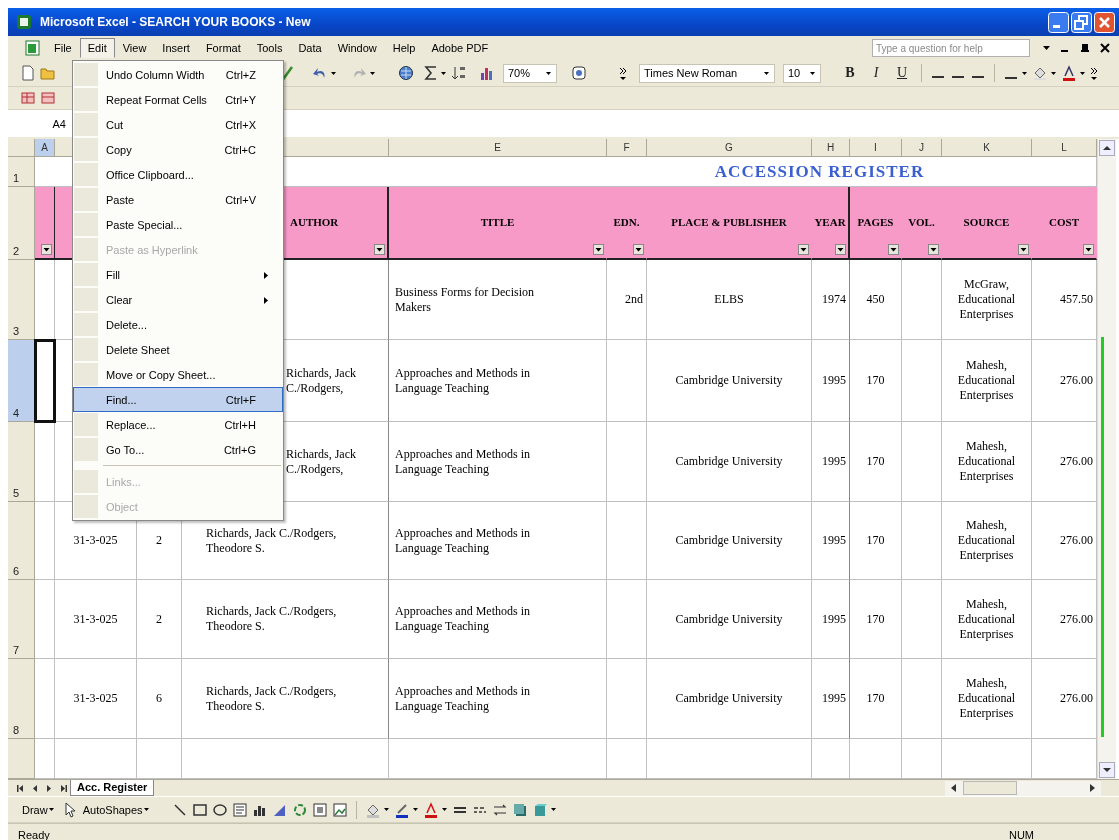  I want to click on help-search-field: Type a question for help, so click(951, 48).